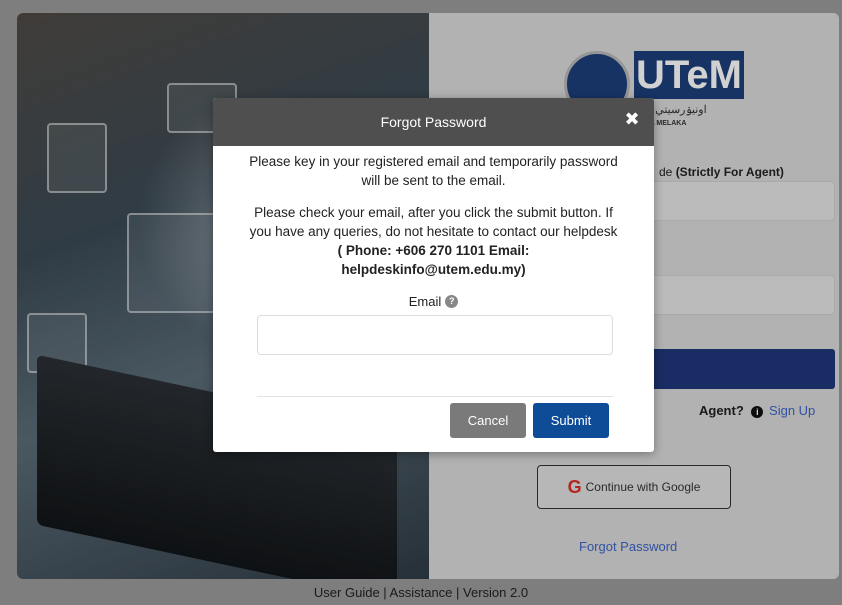  What do you see at coordinates (425, 301) in the screenshot?
I see `email-label: Email` at bounding box center [425, 301].